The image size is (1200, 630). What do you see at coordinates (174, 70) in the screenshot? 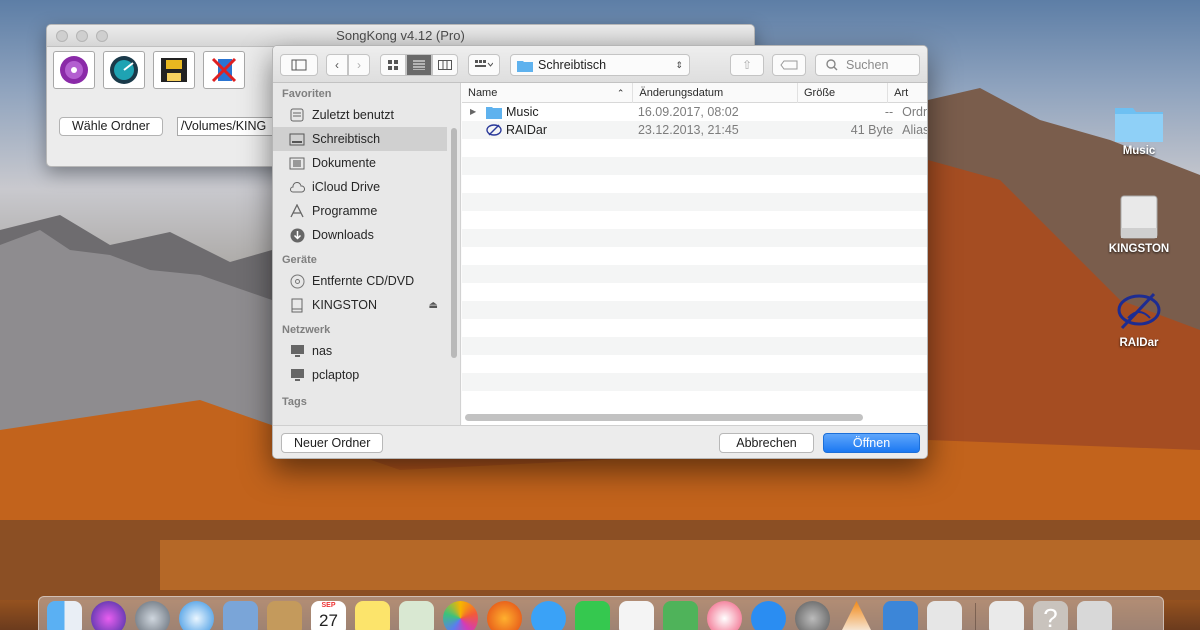
I see `save-button` at bounding box center [174, 70].